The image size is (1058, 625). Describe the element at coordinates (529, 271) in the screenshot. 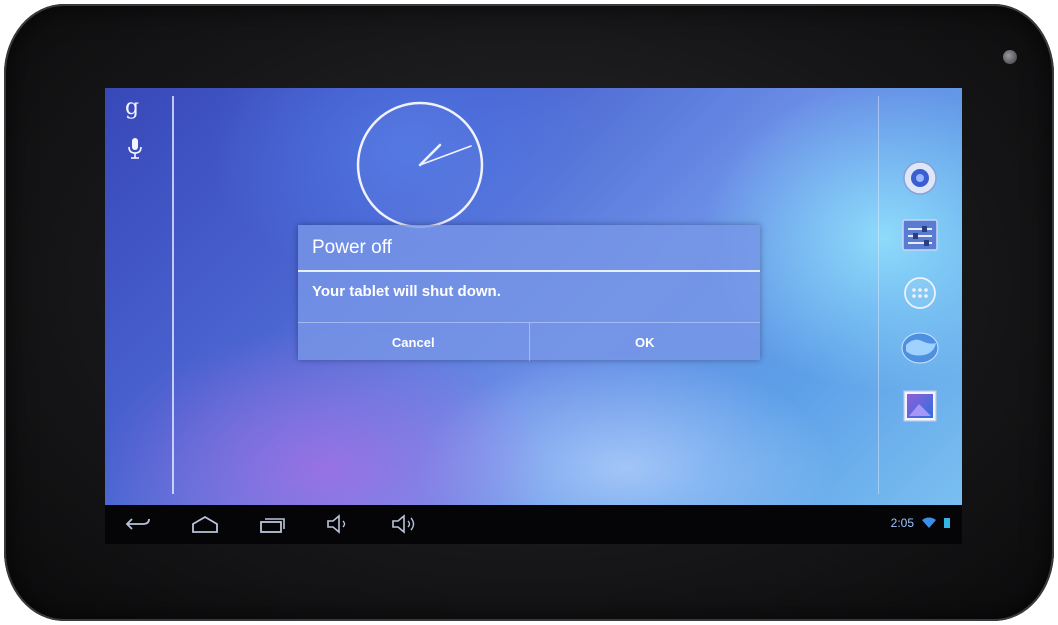

I see `dialog-title-divider` at that location.